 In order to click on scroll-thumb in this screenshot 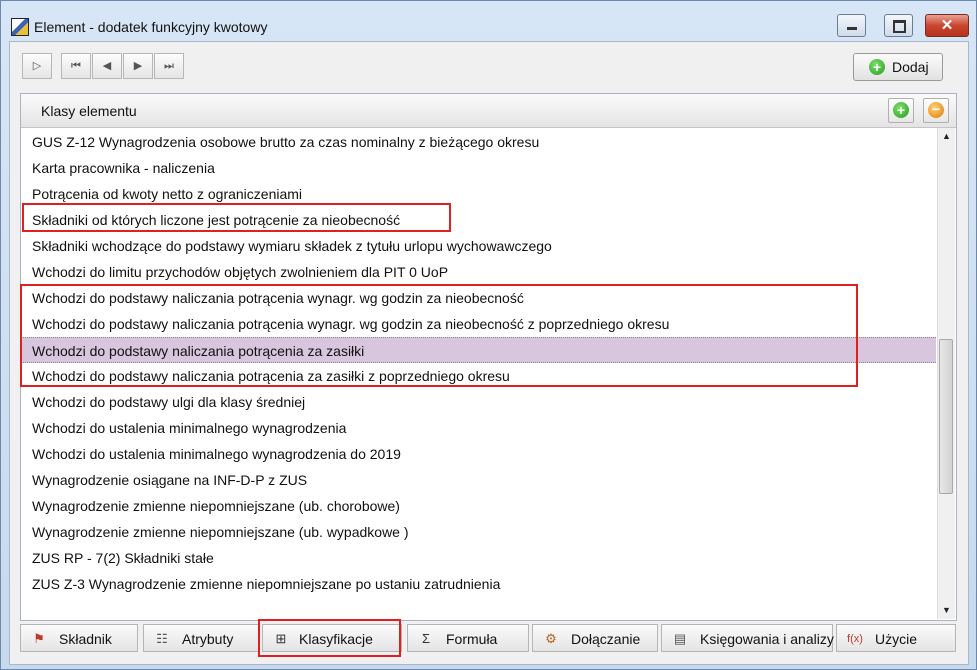, I will do `click(946, 416)`.